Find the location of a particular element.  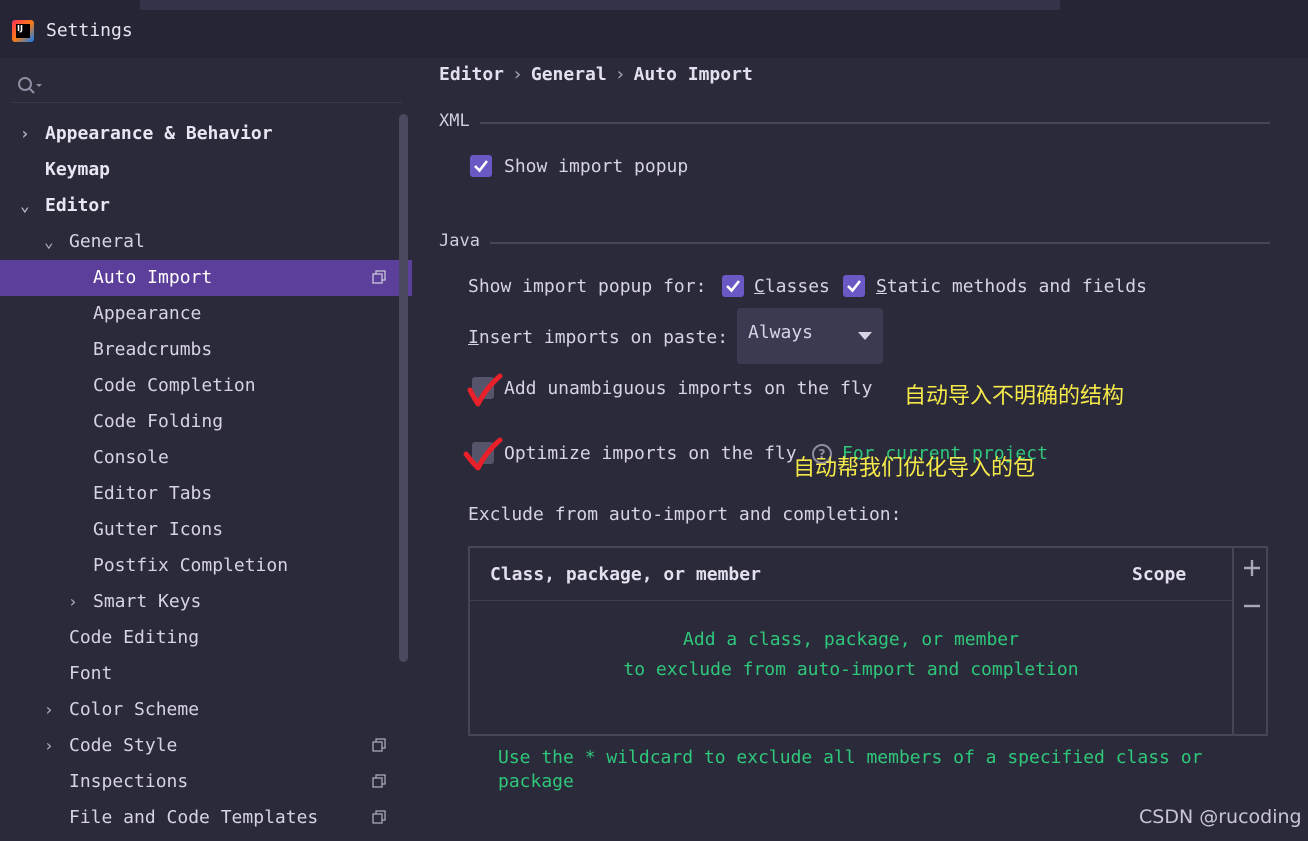

tree-item-label: Editor is located at coordinates (78, 205).